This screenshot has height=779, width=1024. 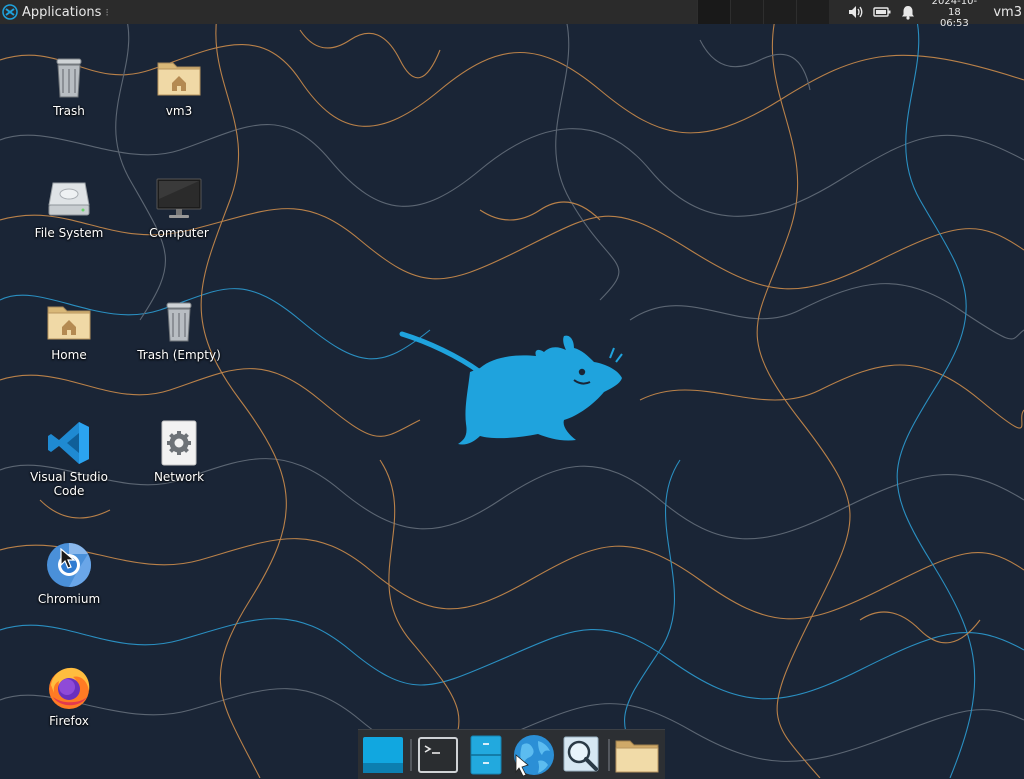 I want to click on dock-web-browser, so click(x=534, y=755).